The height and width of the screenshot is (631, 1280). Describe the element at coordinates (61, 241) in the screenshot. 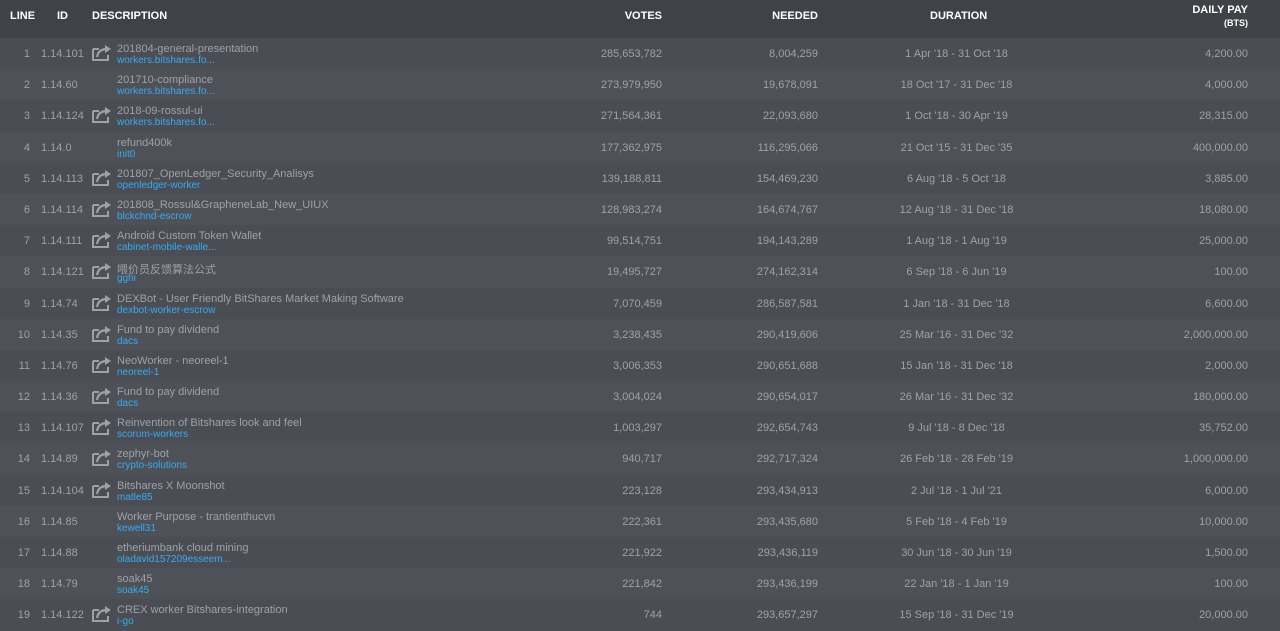

I see `row-id: 1.14.111` at that location.